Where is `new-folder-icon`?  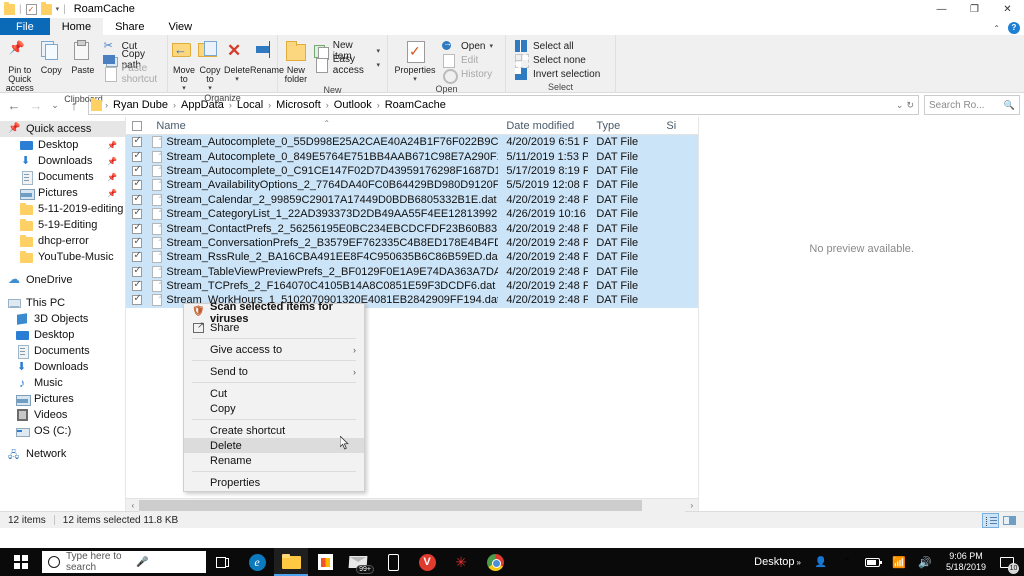 new-folder-icon is located at coordinates (46, 8).